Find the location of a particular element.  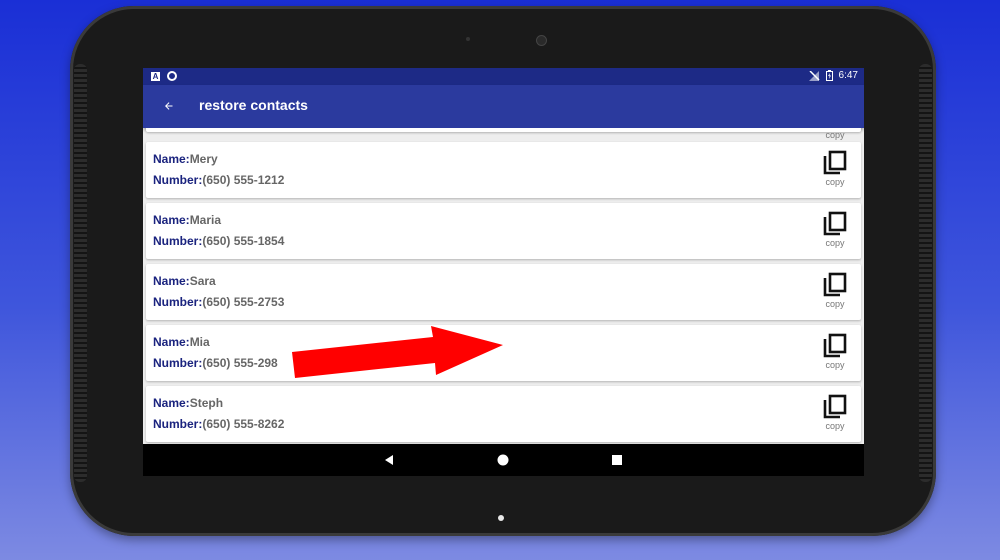

contact-card: Name:Sara Number:(650) 555-2753 copy is located at coordinates (503, 292).